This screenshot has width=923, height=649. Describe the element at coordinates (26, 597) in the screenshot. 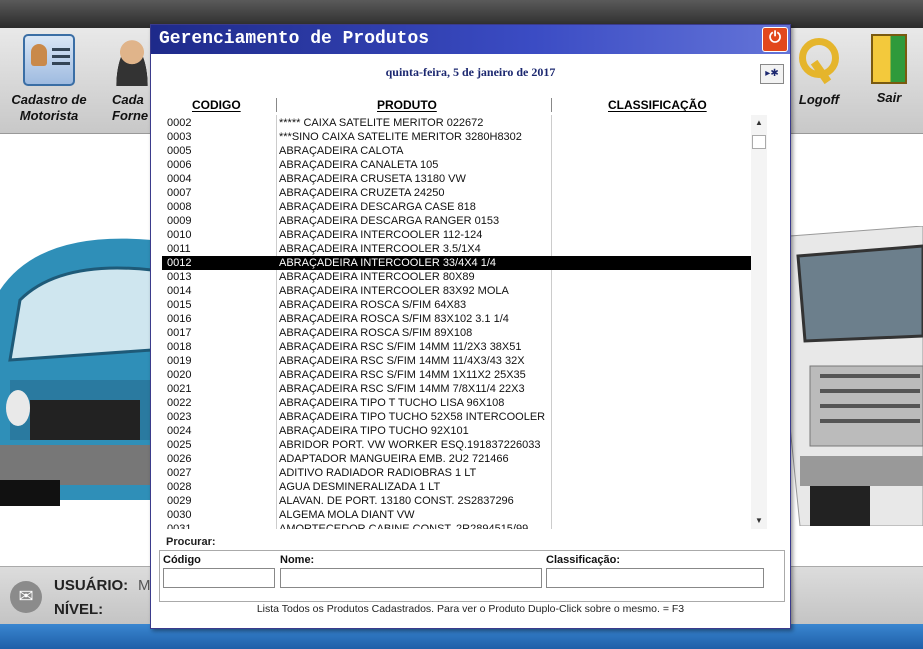

I see `mail-icon: ✉` at that location.